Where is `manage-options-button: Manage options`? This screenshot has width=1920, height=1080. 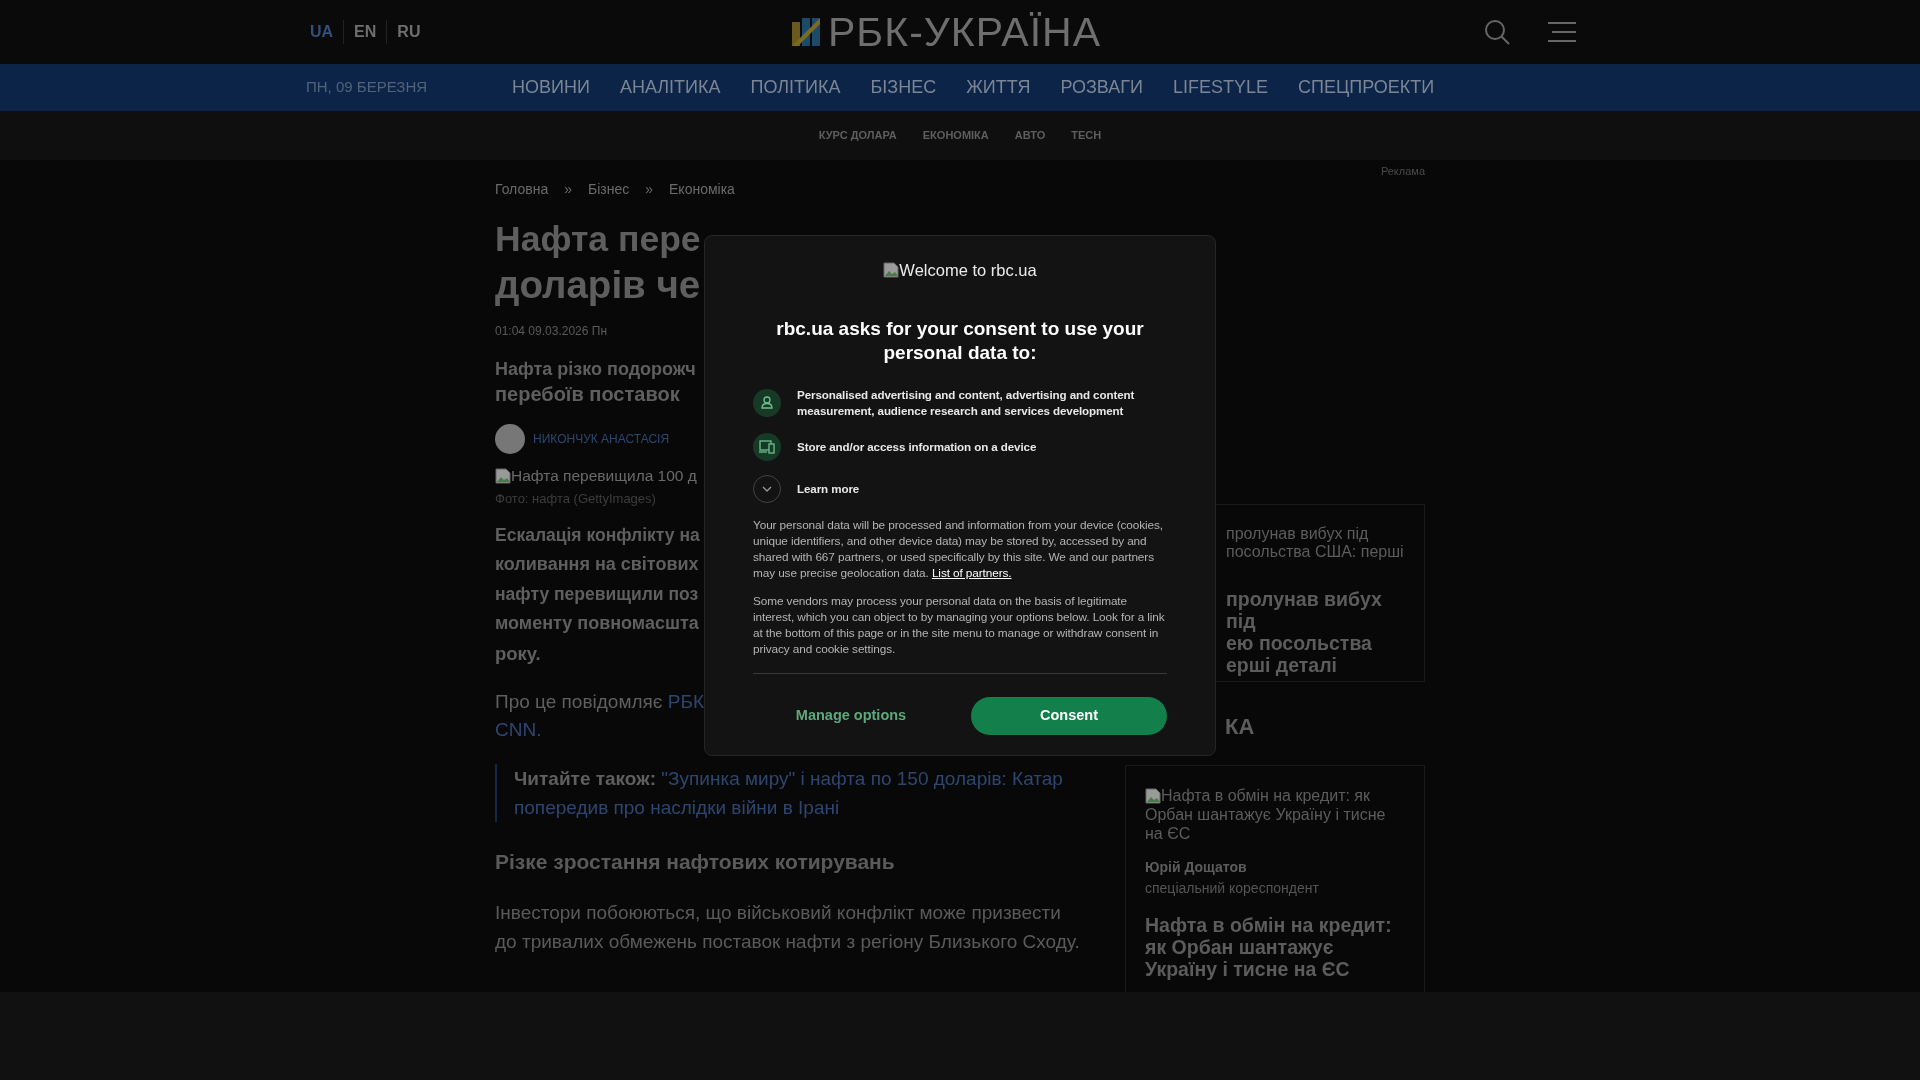
manage-options-button: Manage options is located at coordinates (851, 715).